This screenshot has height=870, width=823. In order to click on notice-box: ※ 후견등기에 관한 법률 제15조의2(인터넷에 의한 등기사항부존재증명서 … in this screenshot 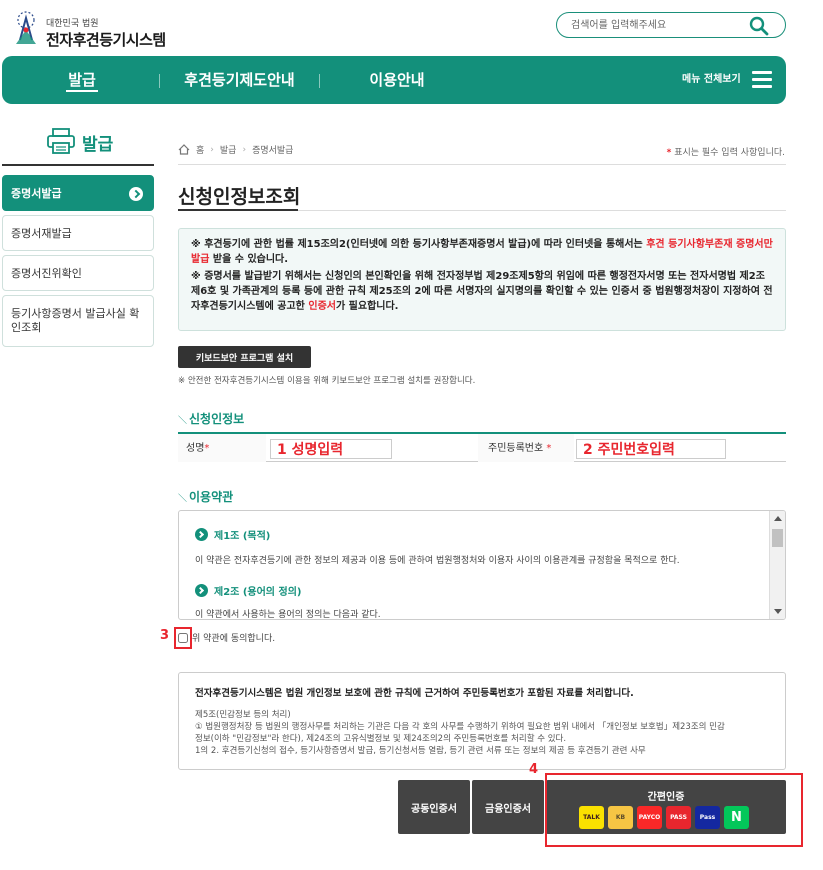, I will do `click(482, 279)`.